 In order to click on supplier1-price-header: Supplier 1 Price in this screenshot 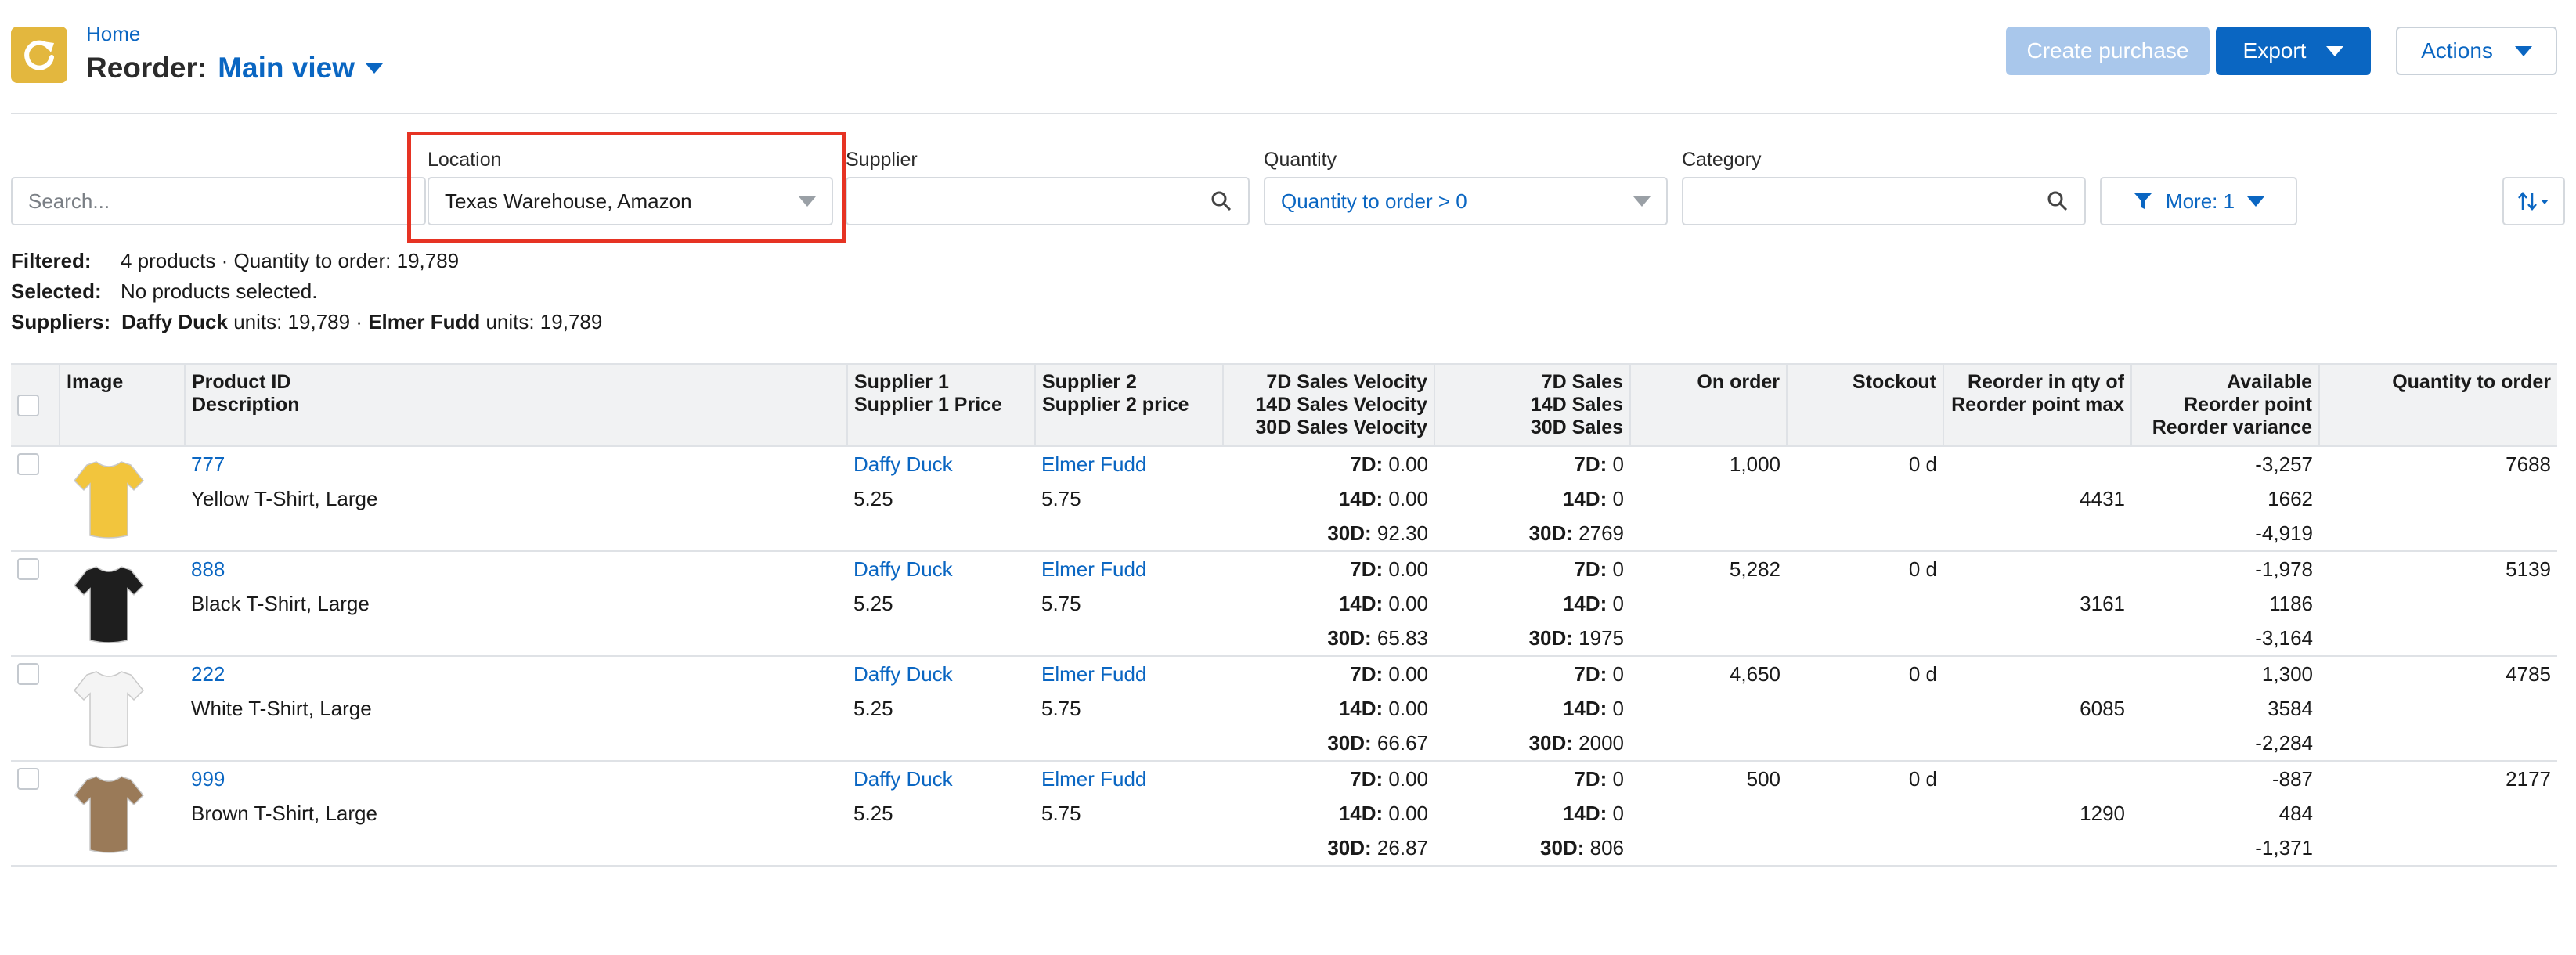, I will do `click(941, 405)`.